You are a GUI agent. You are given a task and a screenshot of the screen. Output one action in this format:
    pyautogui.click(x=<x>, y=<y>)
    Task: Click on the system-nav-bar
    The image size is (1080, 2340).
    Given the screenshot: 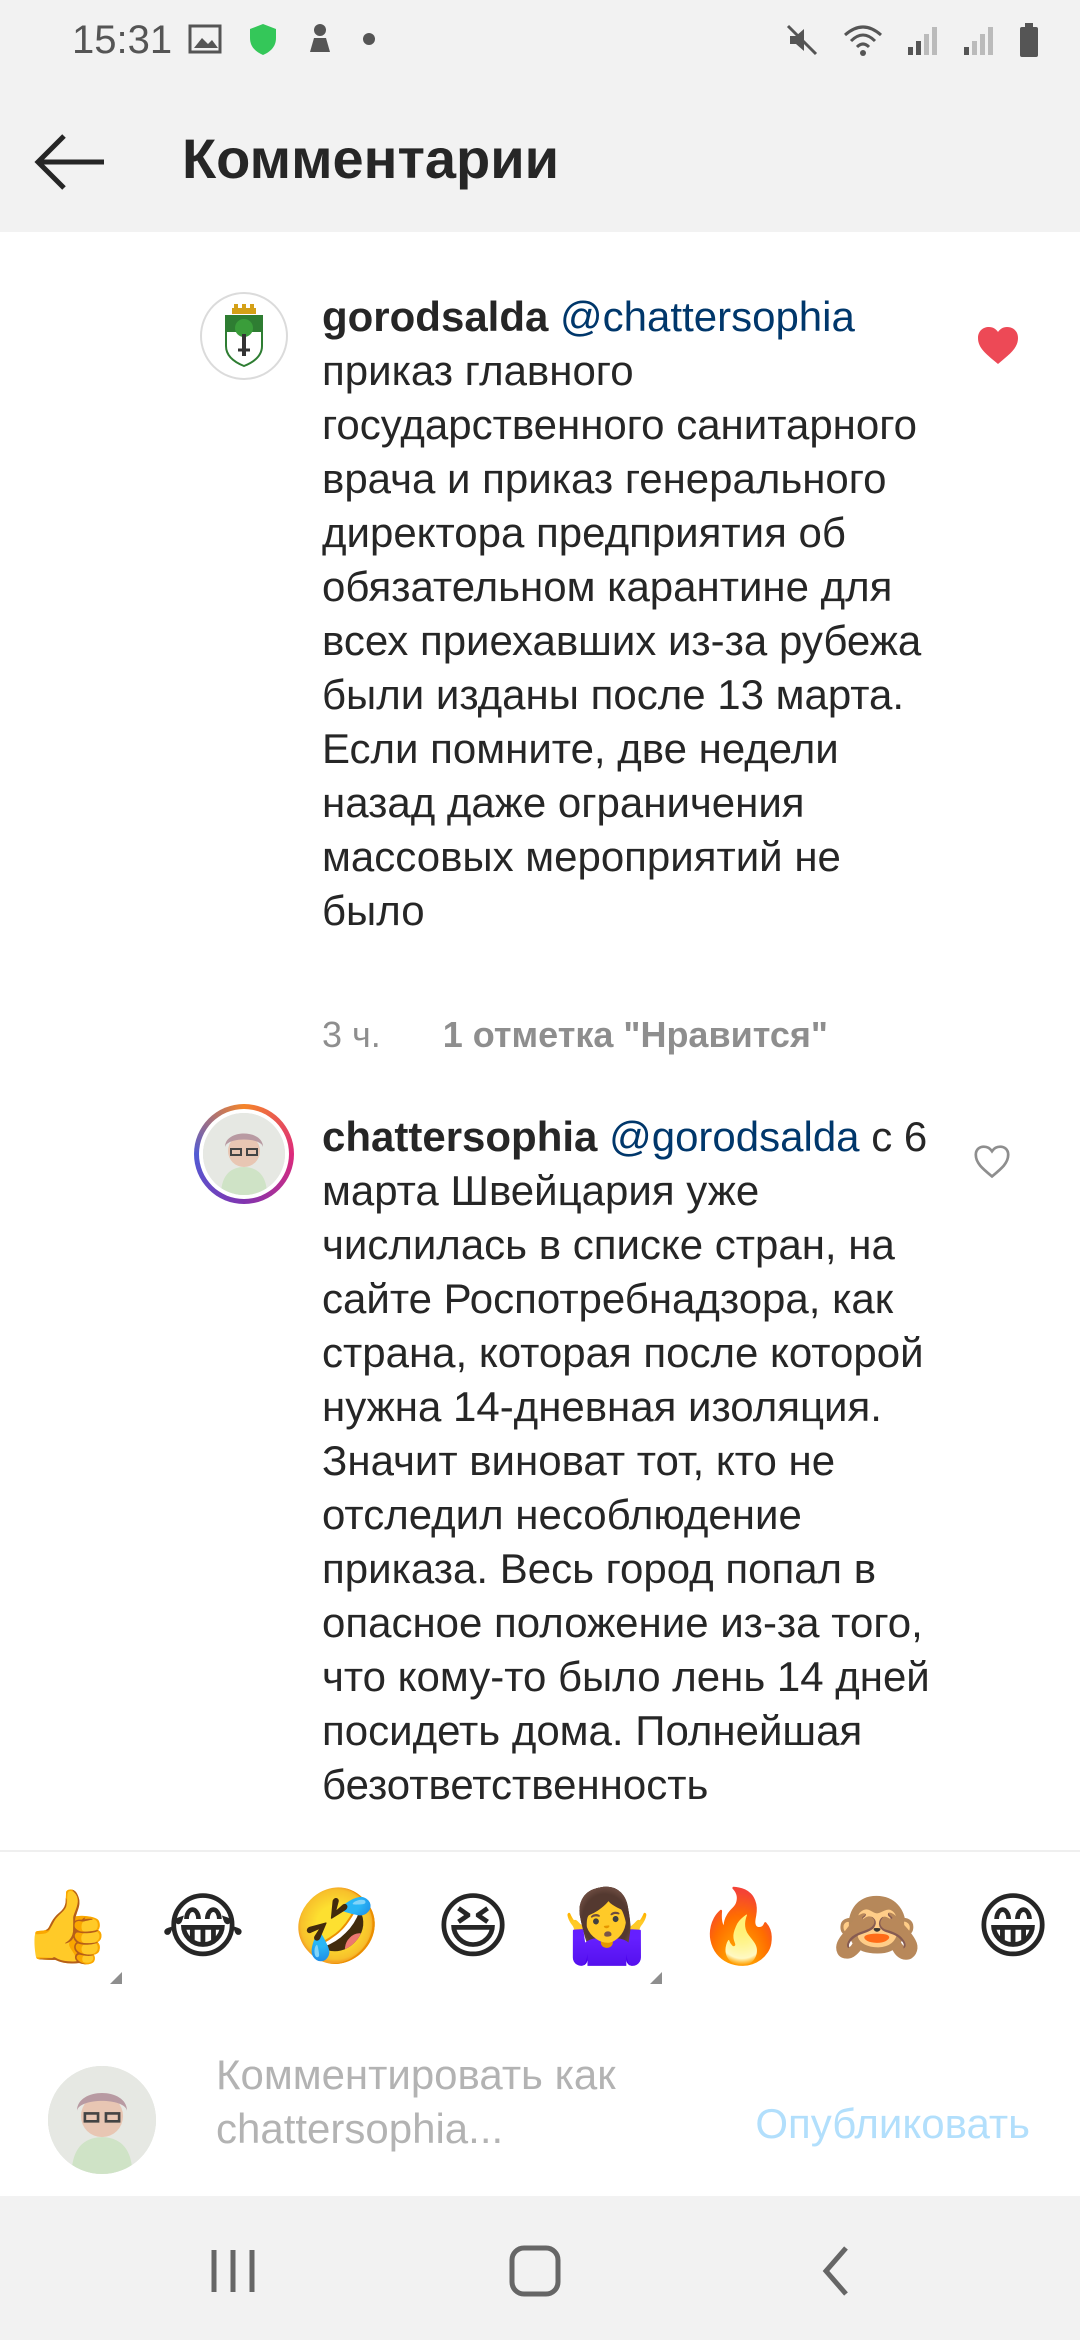 What is the action you would take?
    pyautogui.click(x=540, y=2268)
    